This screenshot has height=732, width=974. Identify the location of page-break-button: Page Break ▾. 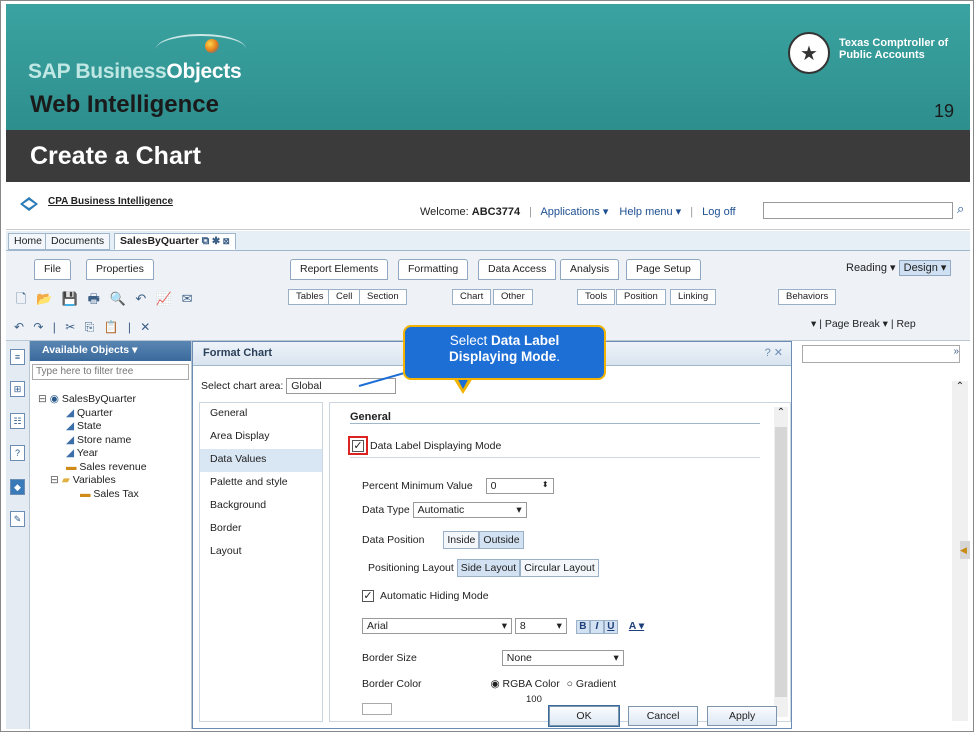
(856, 324).